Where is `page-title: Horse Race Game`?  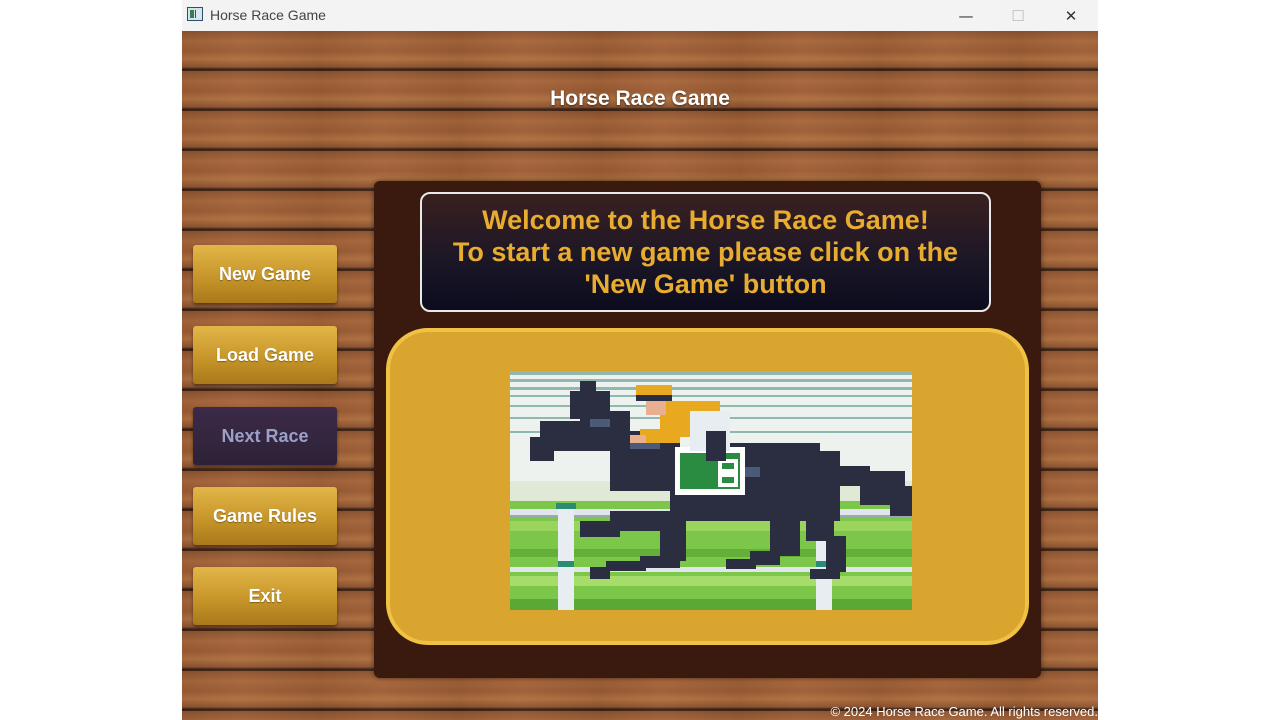
page-title: Horse Race Game is located at coordinates (640, 98).